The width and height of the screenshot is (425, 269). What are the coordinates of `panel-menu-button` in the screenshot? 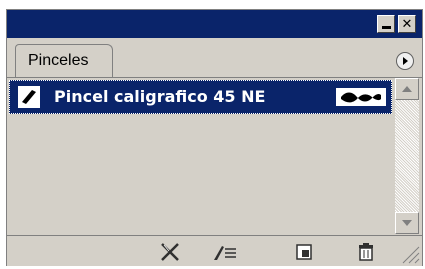 It's located at (405, 61).